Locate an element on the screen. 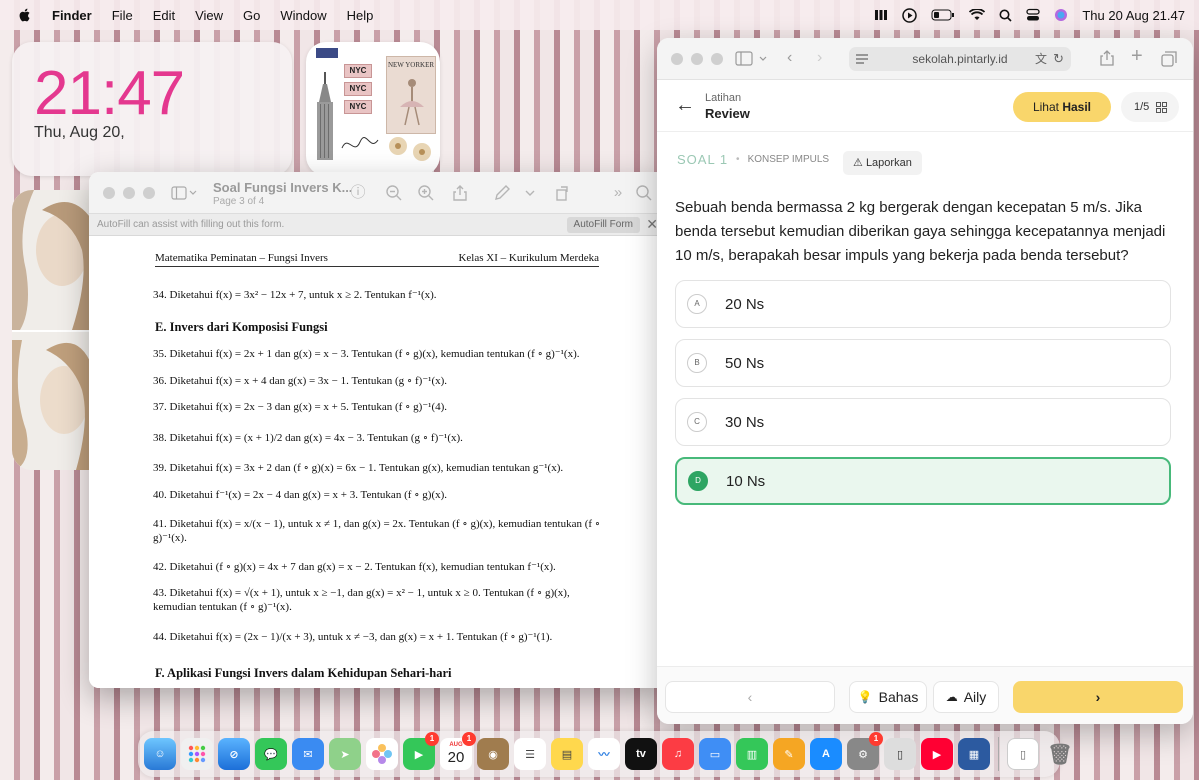 Image resolution: width=1199 pixels, height=780 pixels. freeform-icon: 〰 is located at coordinates (604, 754).